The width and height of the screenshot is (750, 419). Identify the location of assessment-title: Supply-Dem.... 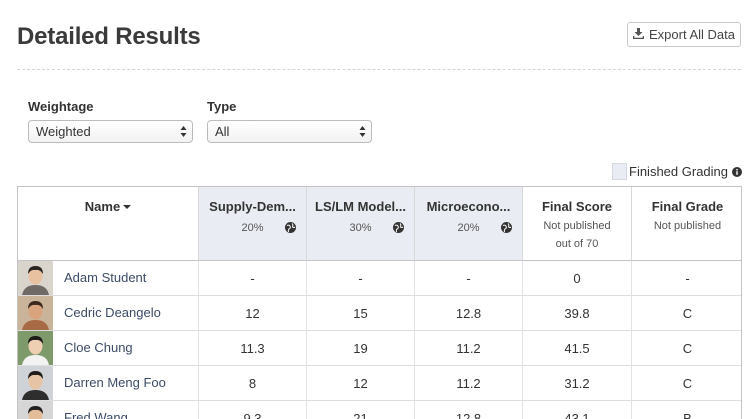
(252, 206).